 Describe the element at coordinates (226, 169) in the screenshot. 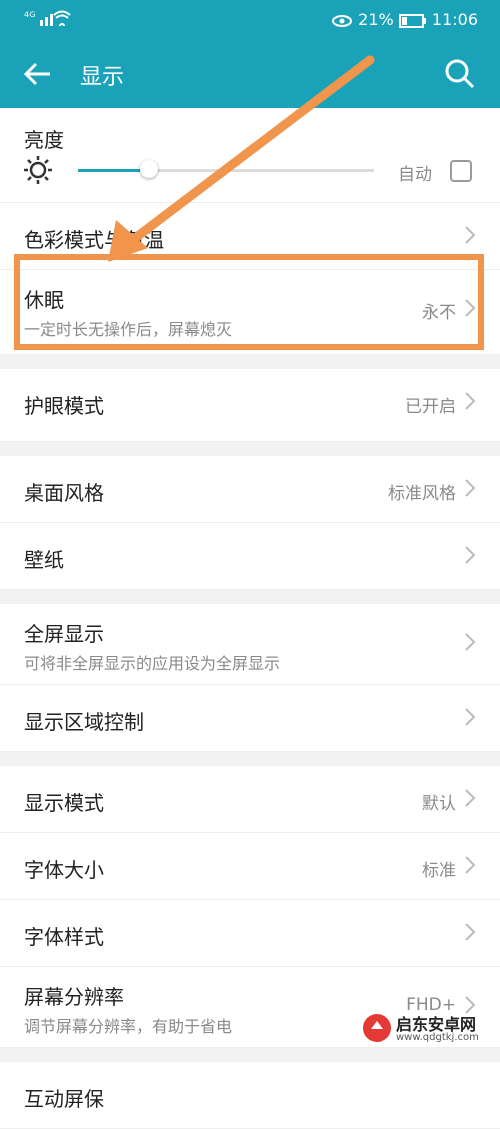

I see `brightness-slider` at that location.